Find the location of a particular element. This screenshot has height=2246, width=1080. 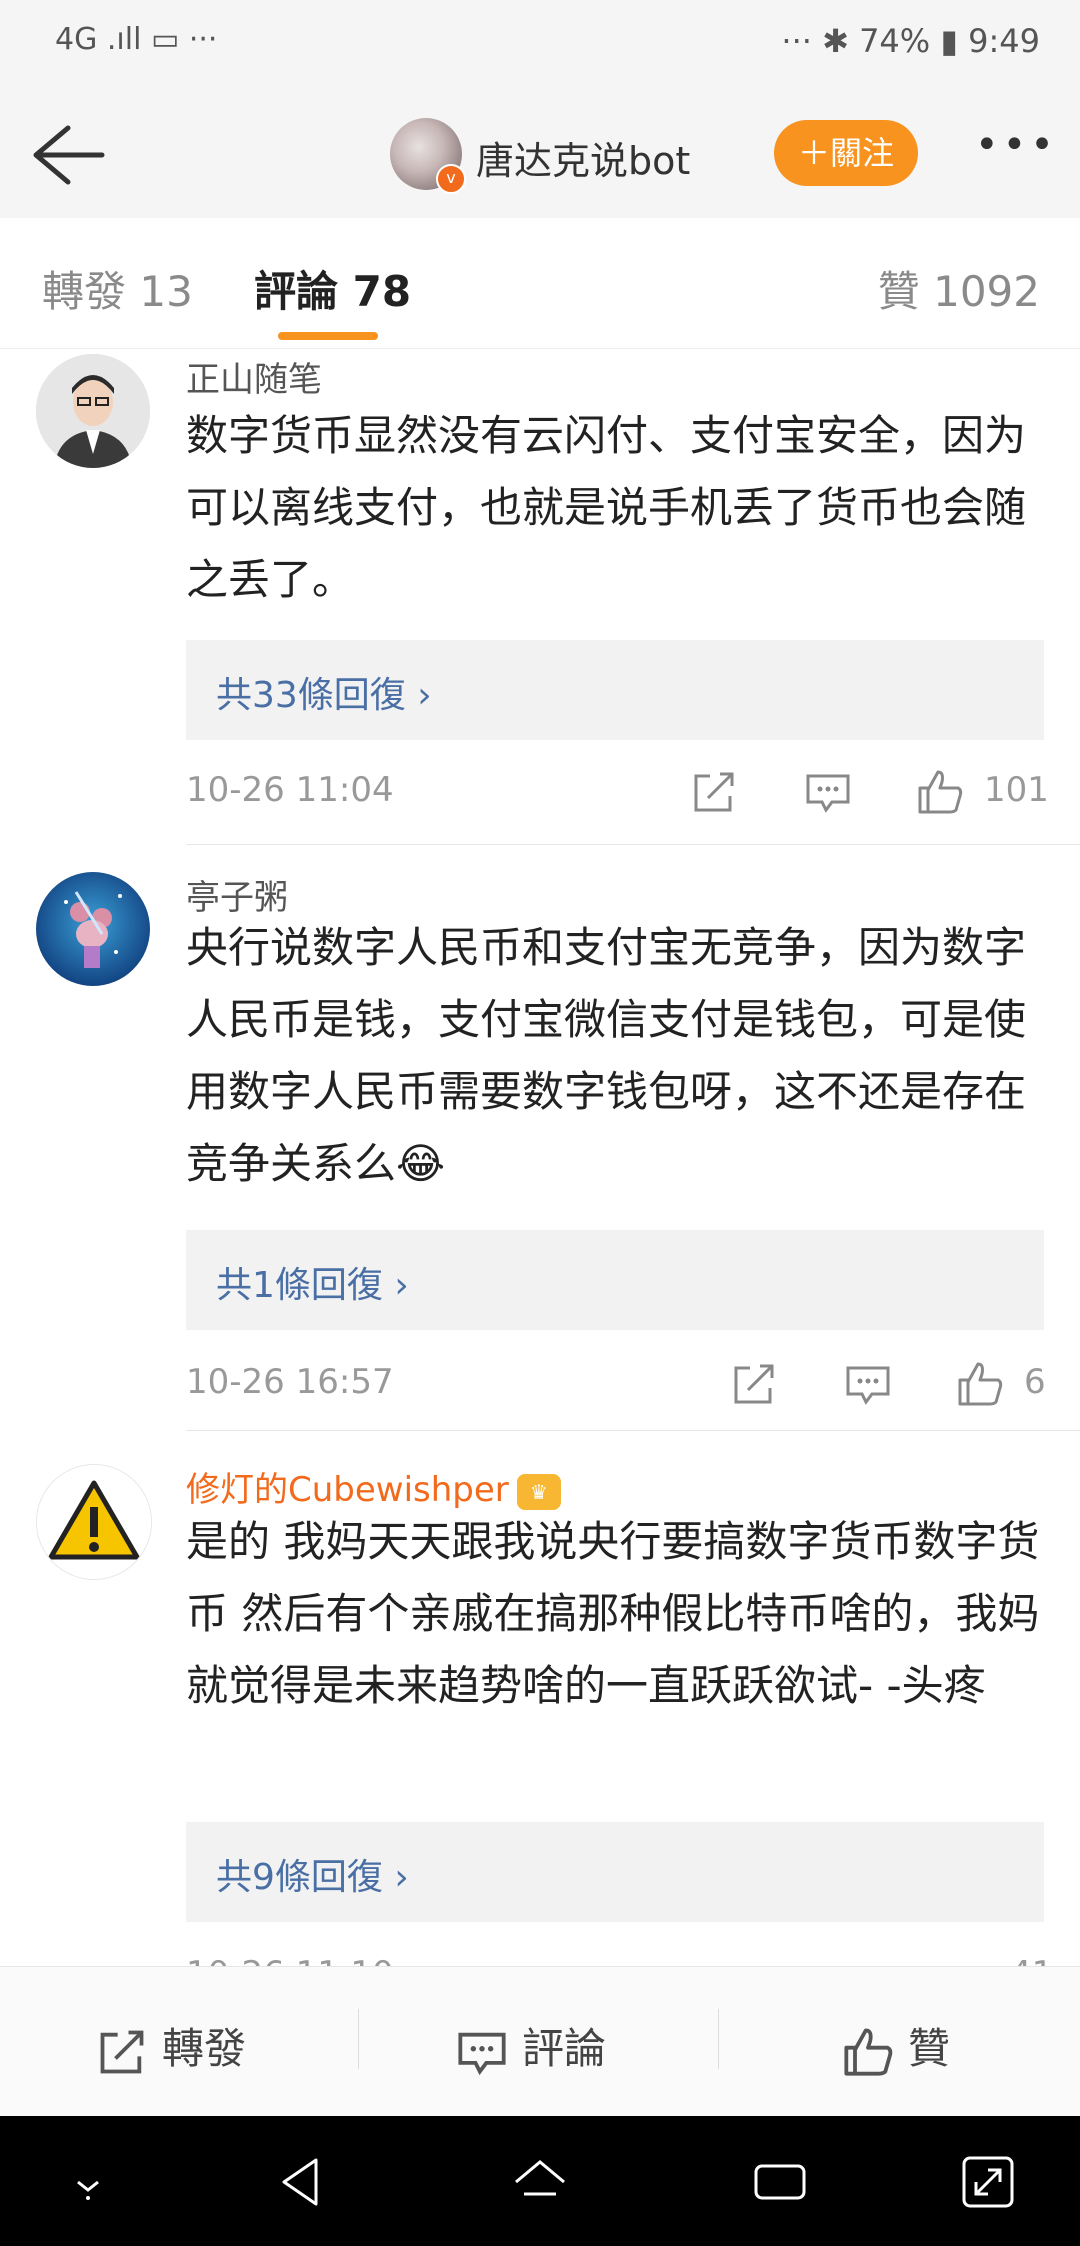

comment-button: 評論 is located at coordinates (531, 2046).